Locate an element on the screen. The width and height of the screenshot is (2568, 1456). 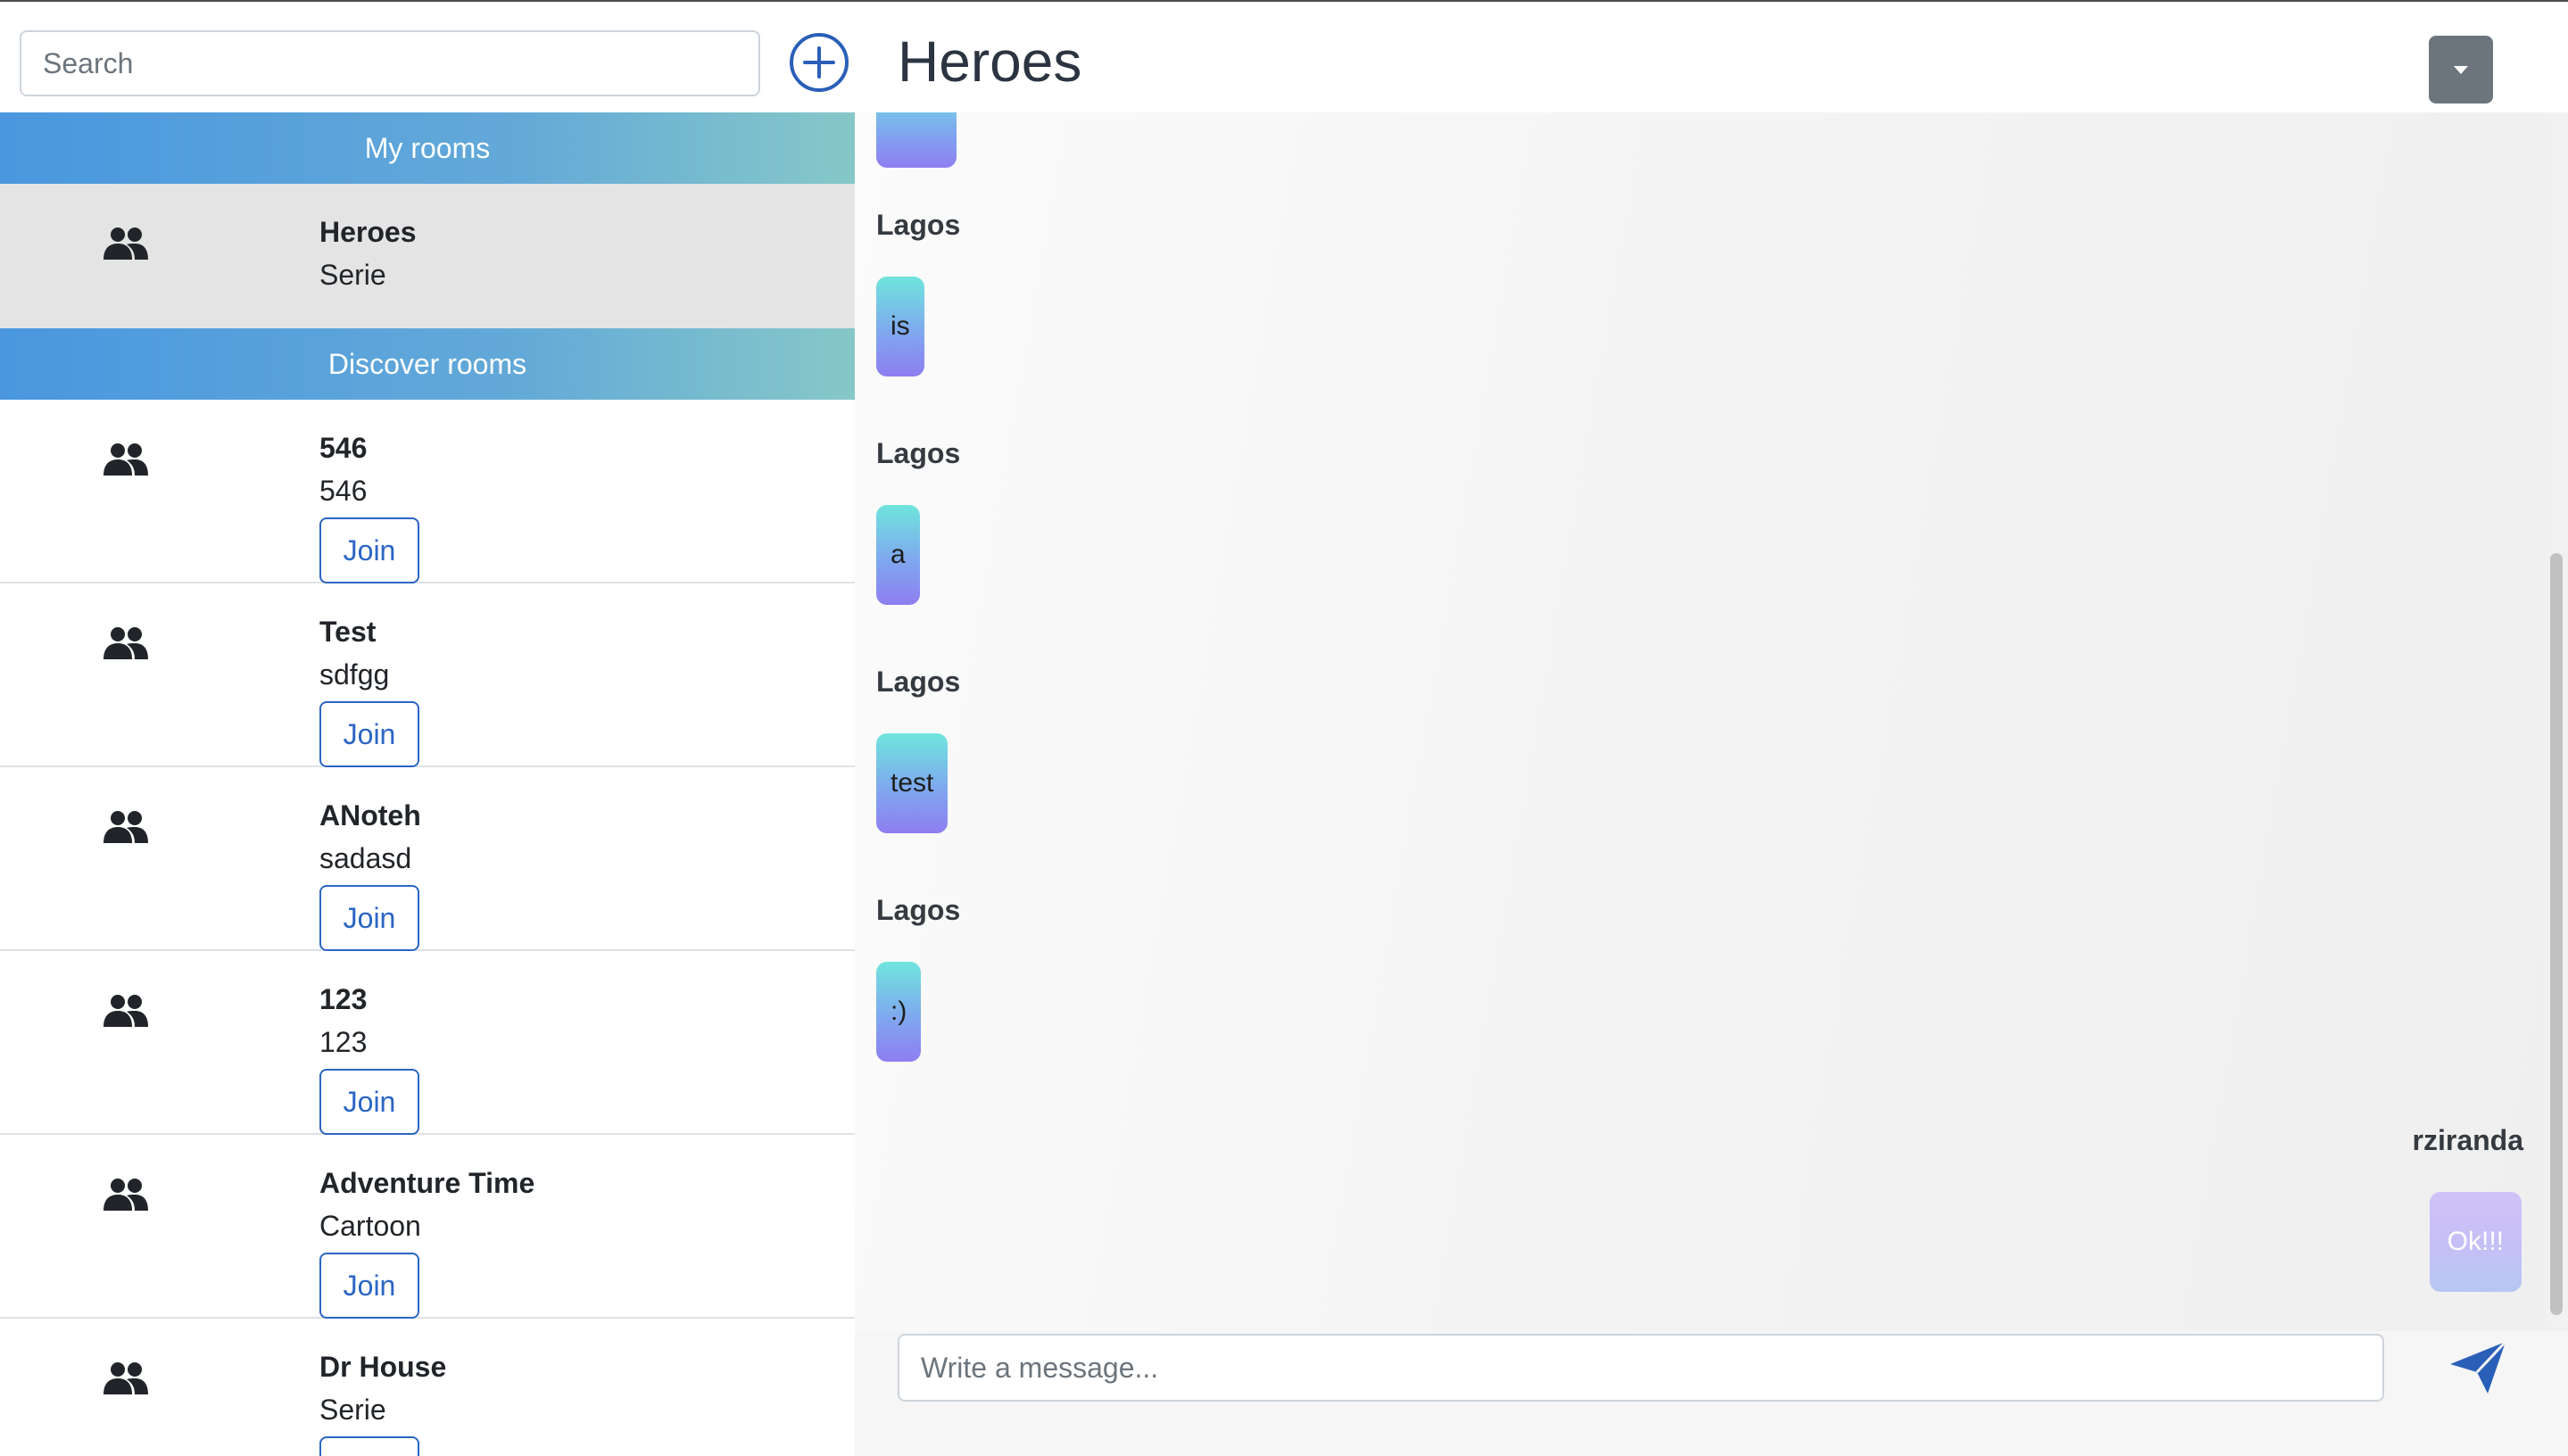
search-input is located at coordinates (390, 63).